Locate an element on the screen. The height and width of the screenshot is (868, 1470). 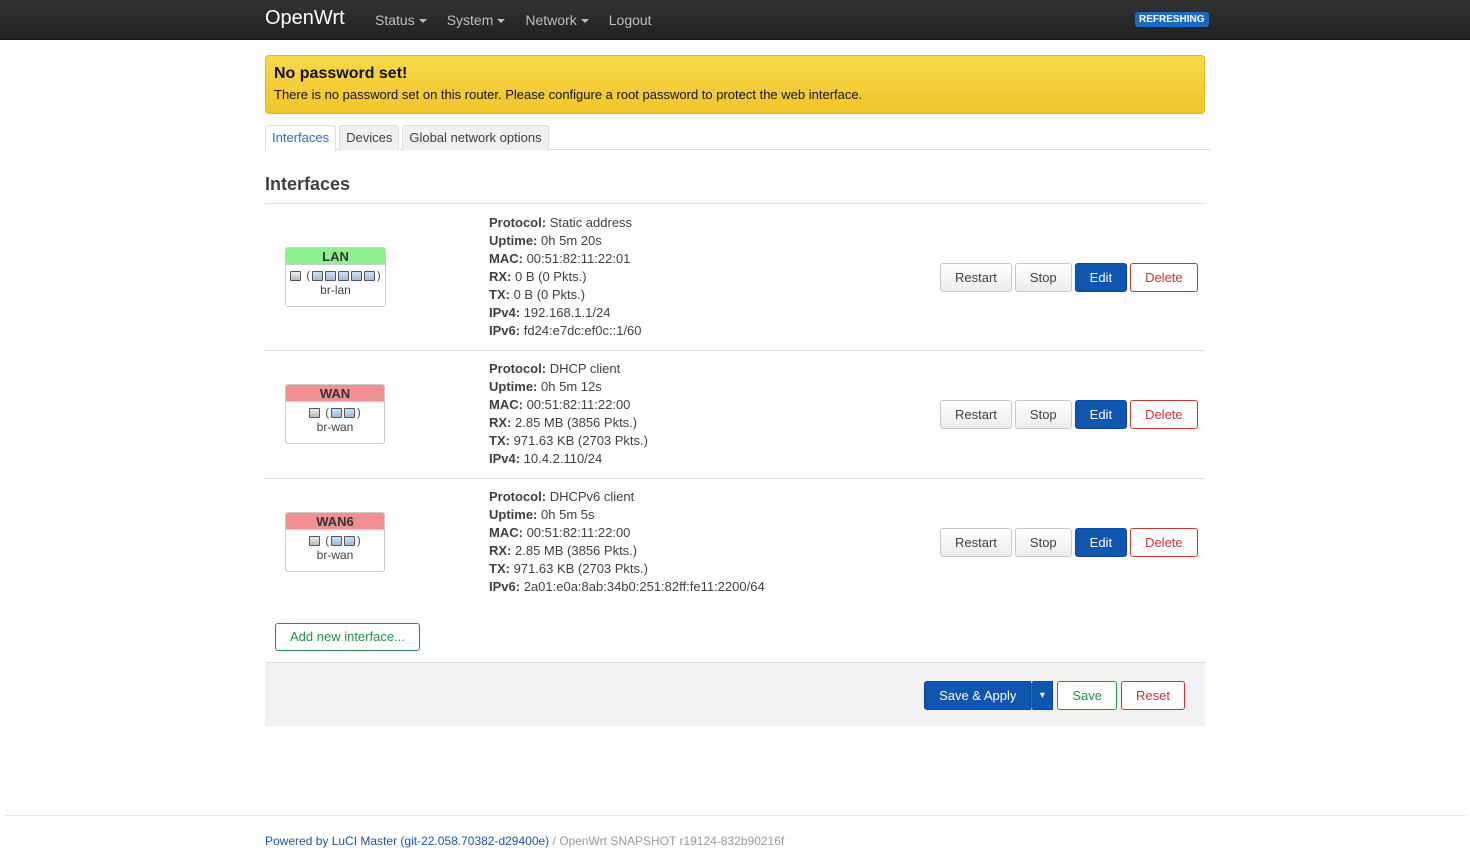
refreshing-indicator: REFRESHING is located at coordinates (1172, 19).